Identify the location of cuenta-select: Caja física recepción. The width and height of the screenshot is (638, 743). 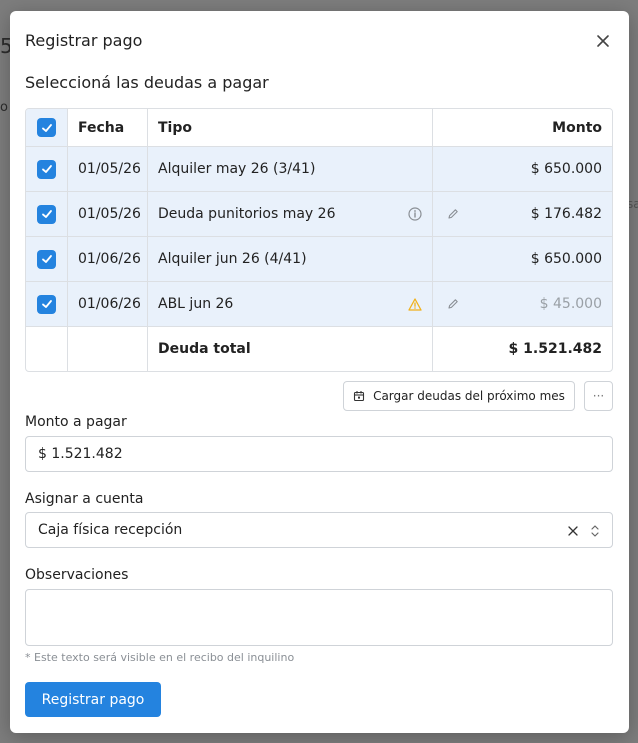
(319, 530).